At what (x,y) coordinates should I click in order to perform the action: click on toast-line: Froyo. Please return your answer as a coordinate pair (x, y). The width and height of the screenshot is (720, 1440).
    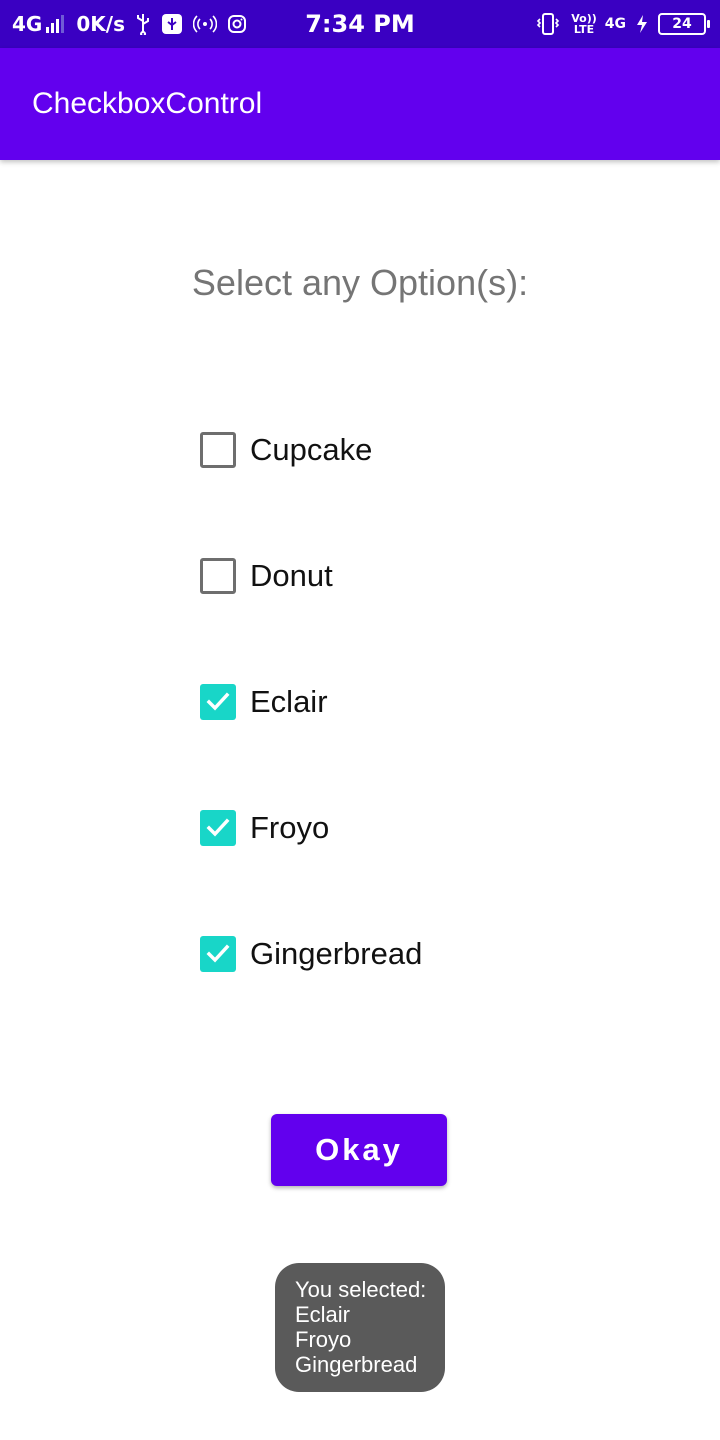
    Looking at the image, I should click on (323, 1339).